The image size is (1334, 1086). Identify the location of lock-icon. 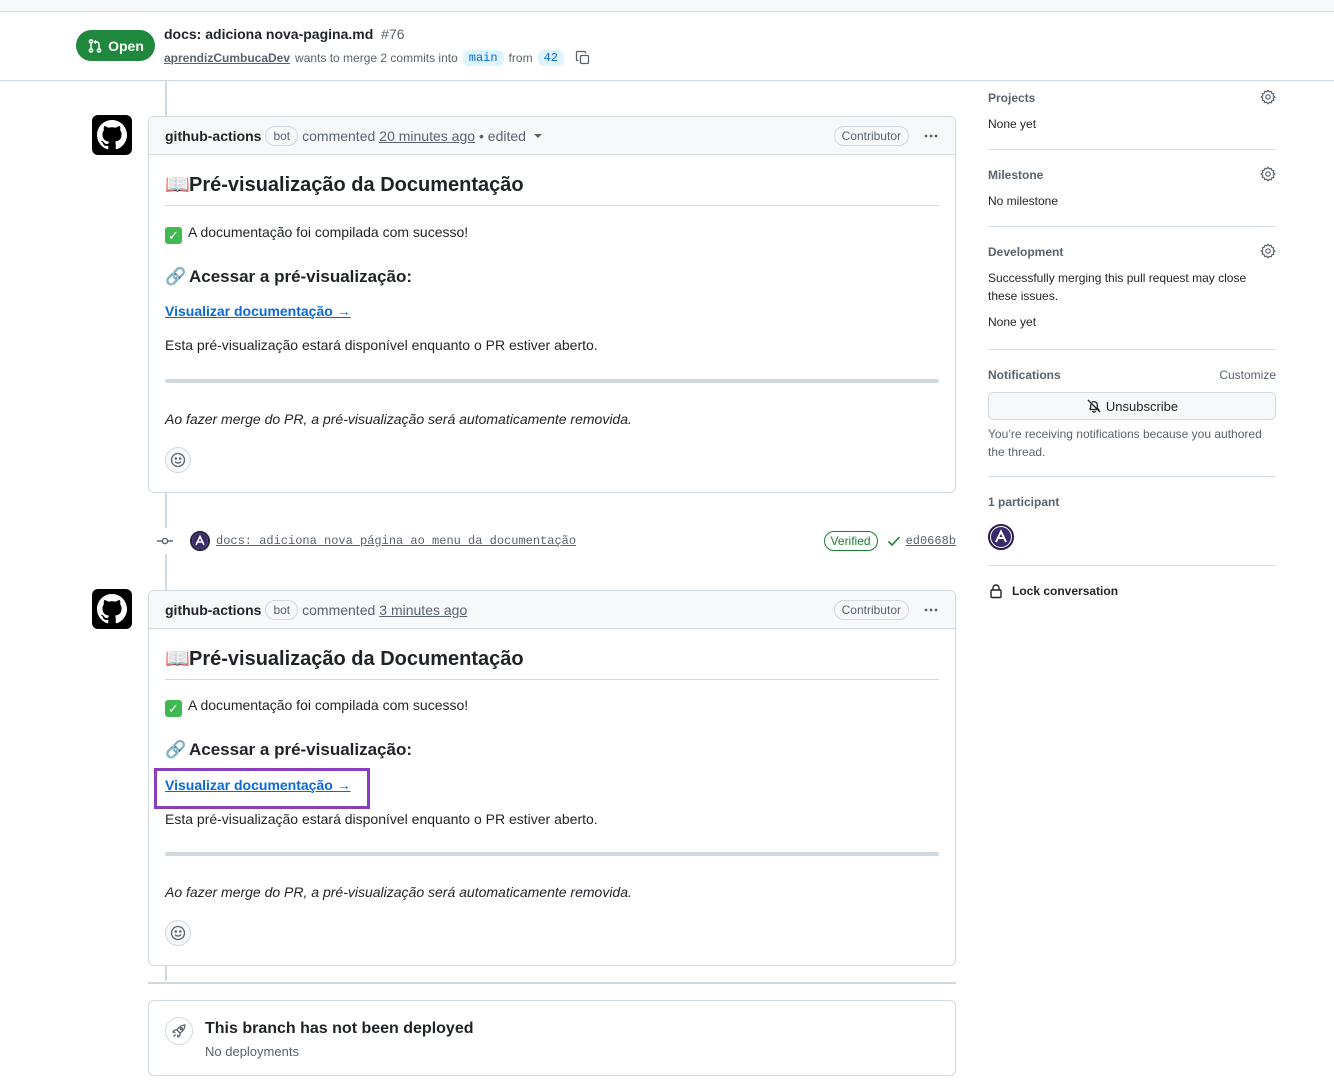
(996, 591).